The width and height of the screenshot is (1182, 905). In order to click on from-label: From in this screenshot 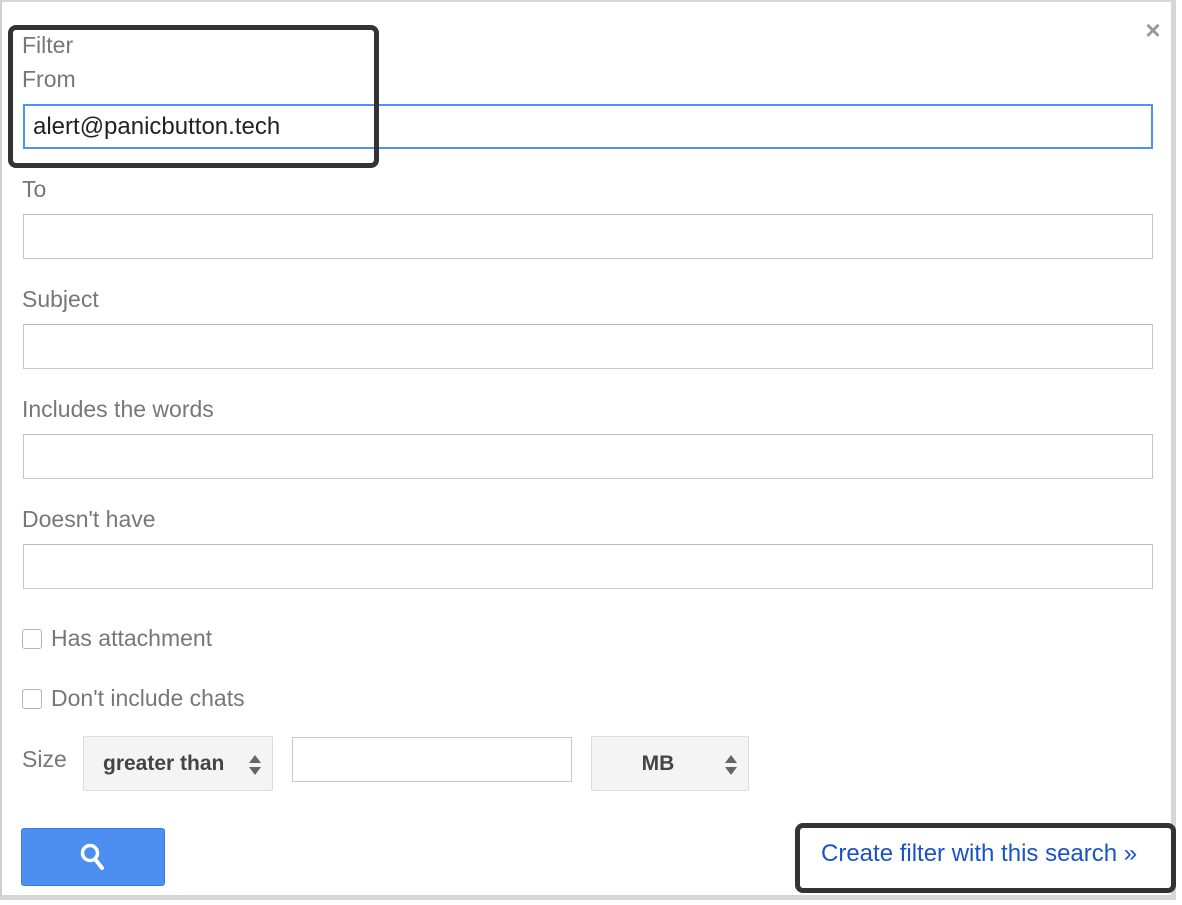, I will do `click(49, 79)`.